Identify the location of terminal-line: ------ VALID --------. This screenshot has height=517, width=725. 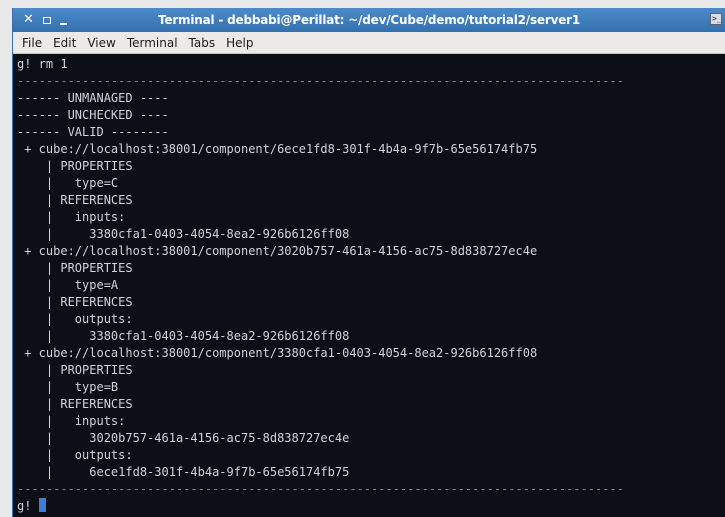
(93, 132).